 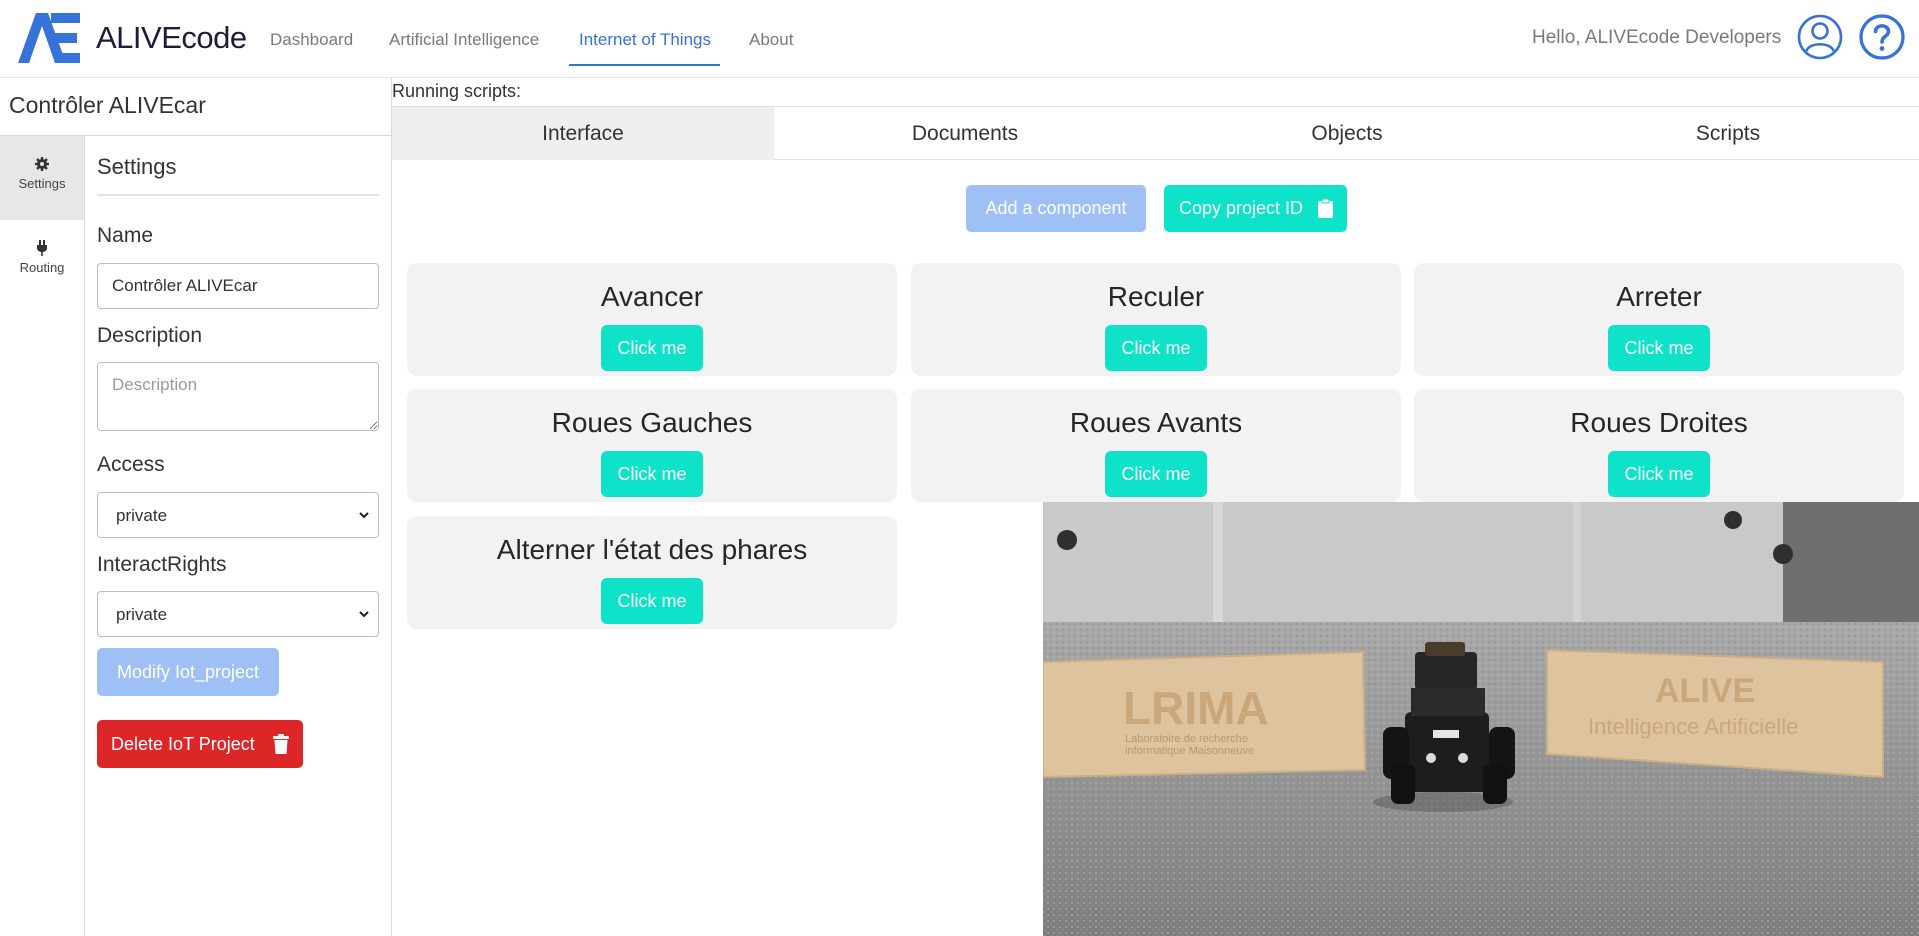 What do you see at coordinates (965, 133) in the screenshot?
I see `tab-documents: Documents` at bounding box center [965, 133].